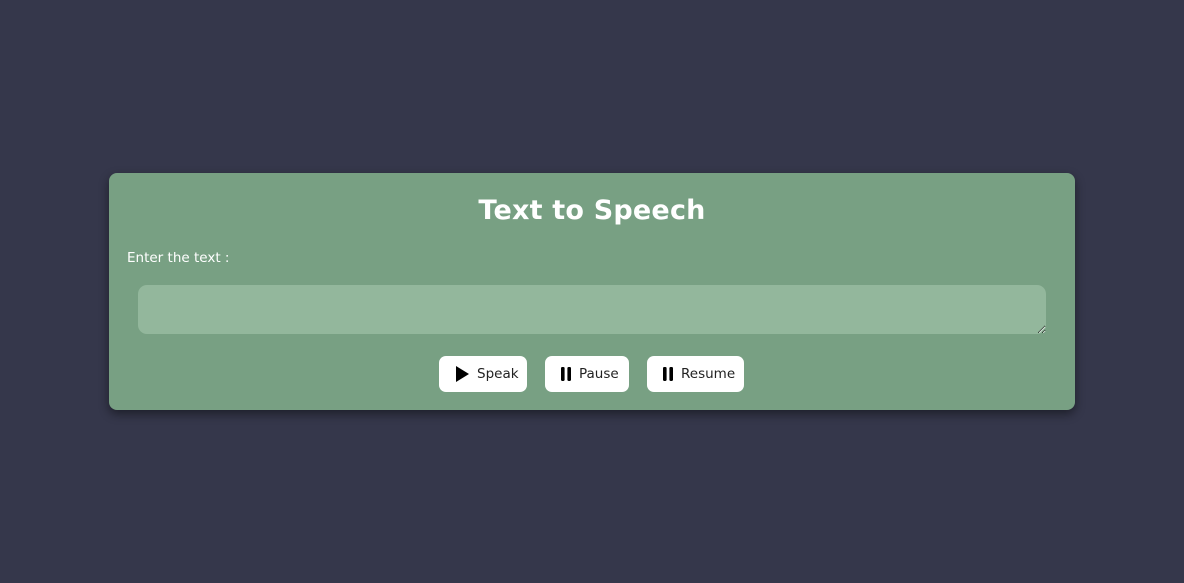  I want to click on text-input-label: Enter the text :, so click(178, 258).